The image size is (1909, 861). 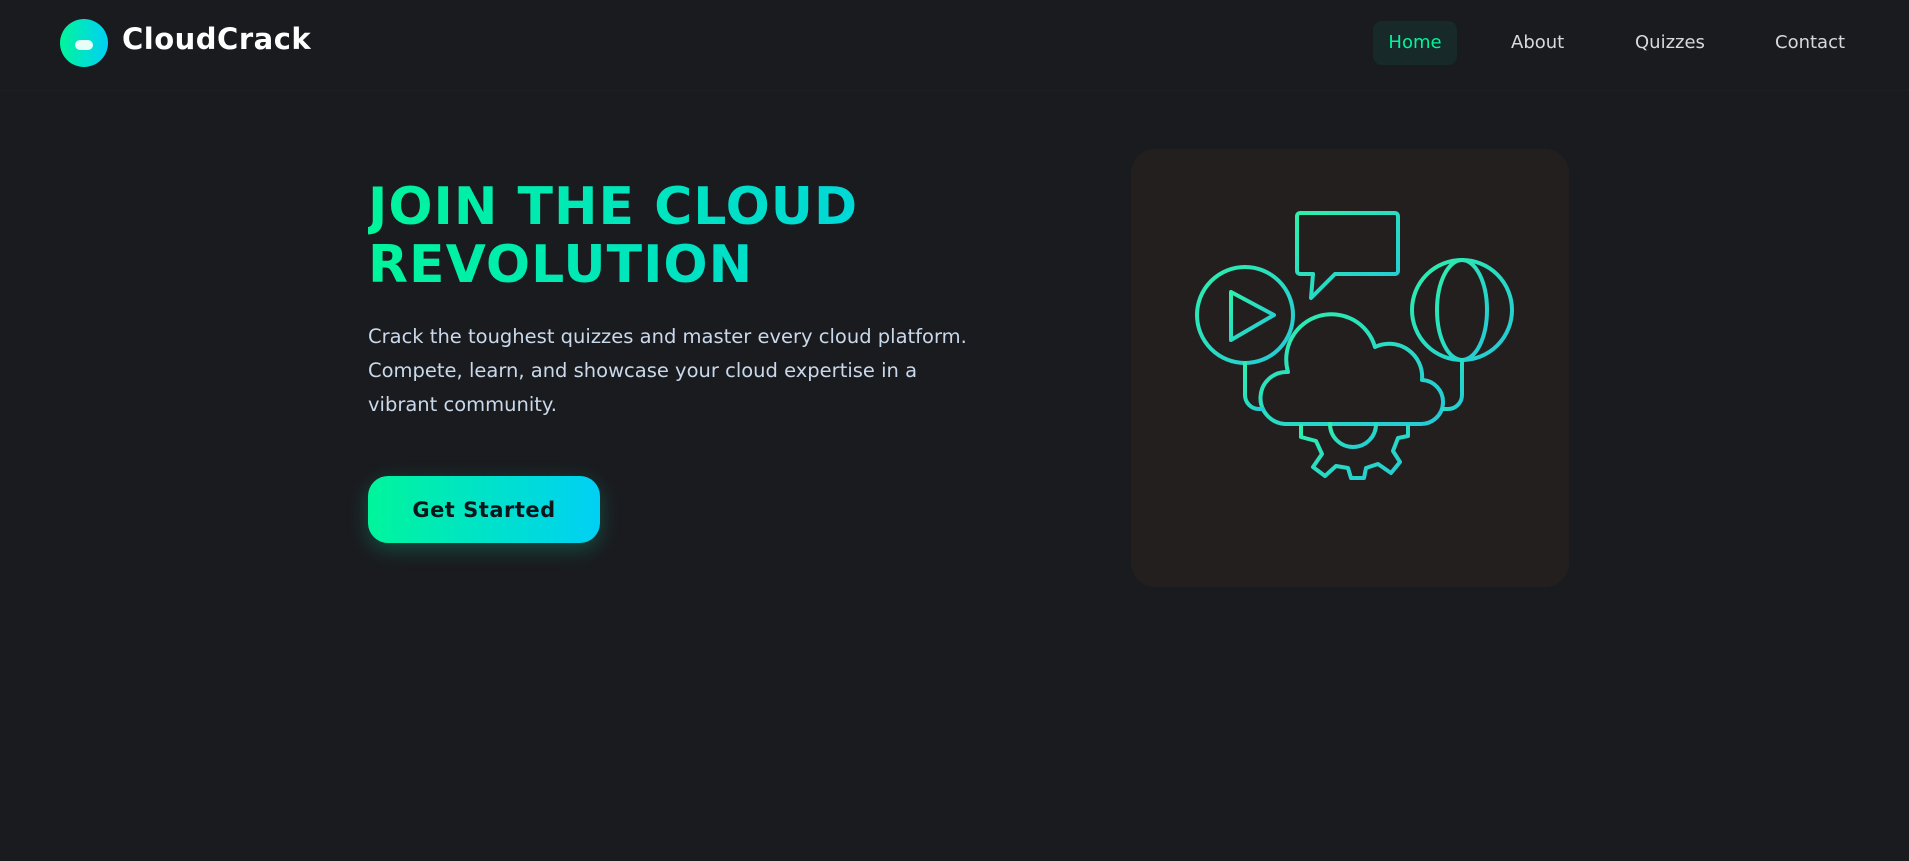 I want to click on cloud-icon, so click(x=1353, y=369).